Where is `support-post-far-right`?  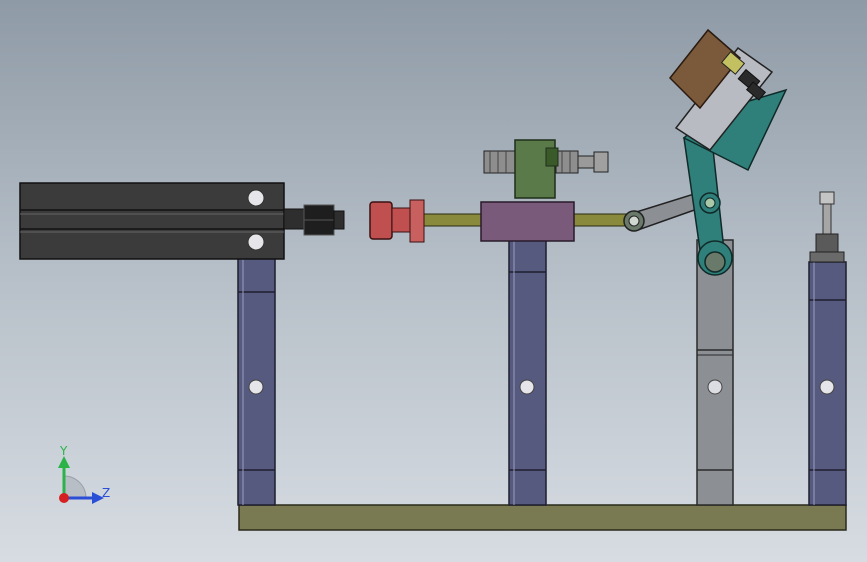 support-post-far-right is located at coordinates (827, 383).